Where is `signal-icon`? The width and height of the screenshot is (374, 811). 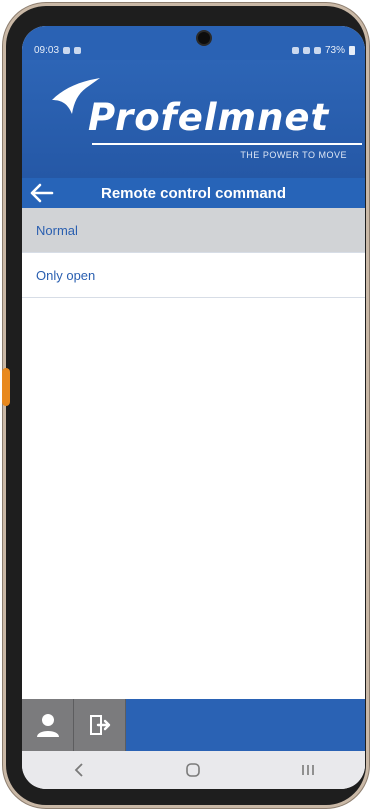
signal-icon is located at coordinates (317, 50).